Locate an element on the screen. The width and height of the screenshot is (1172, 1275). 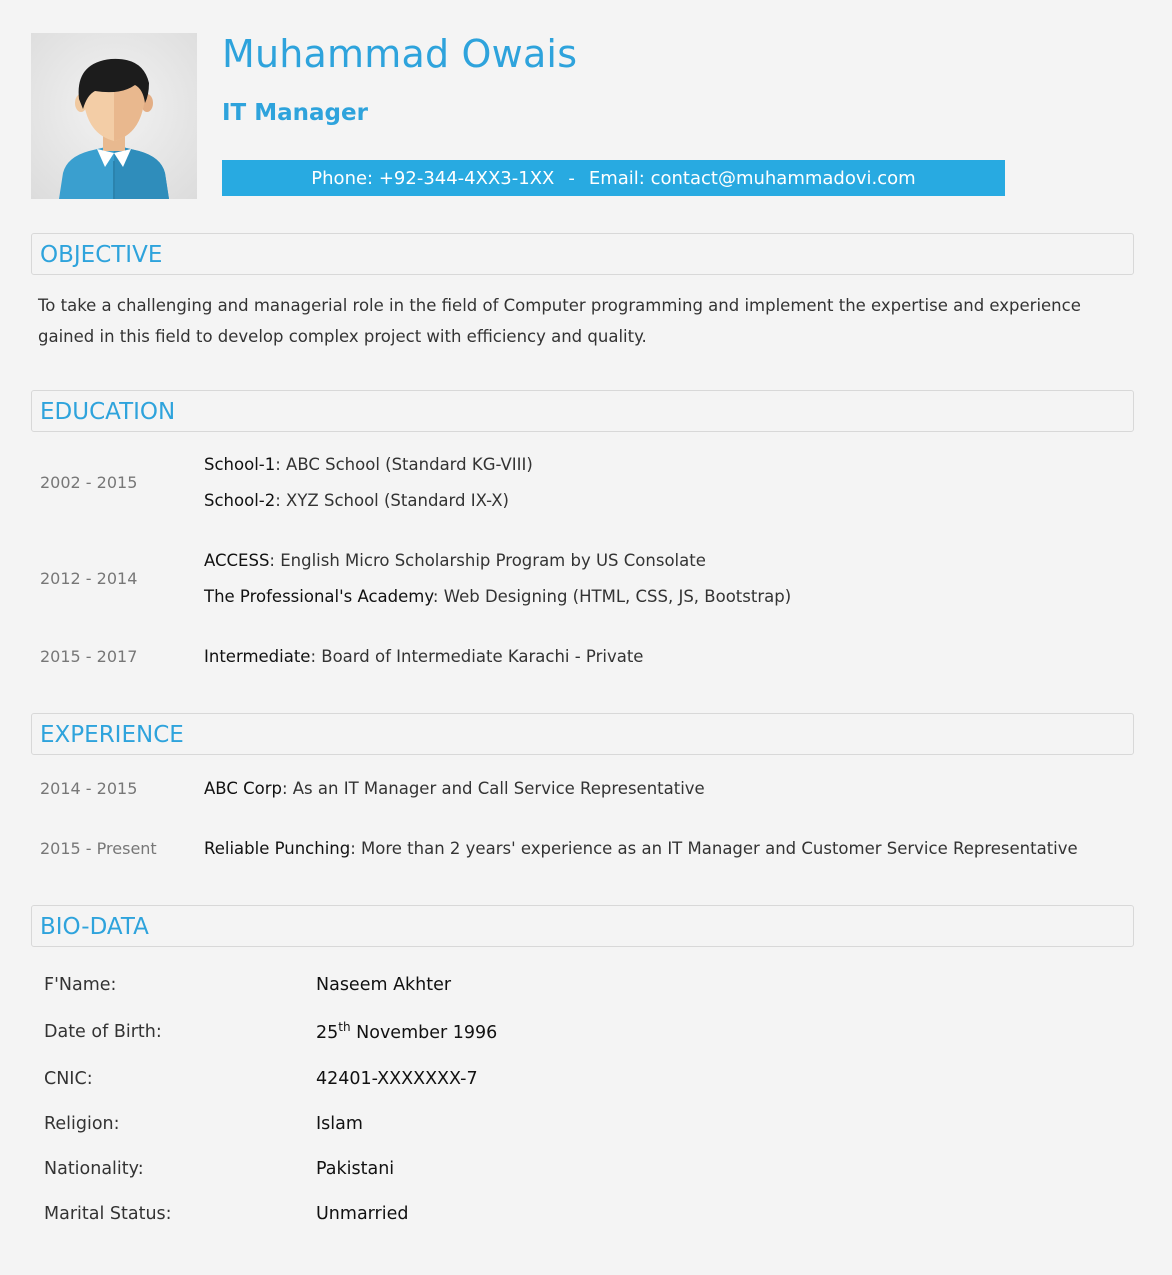
education-item-label: Intermediate is located at coordinates (257, 656).